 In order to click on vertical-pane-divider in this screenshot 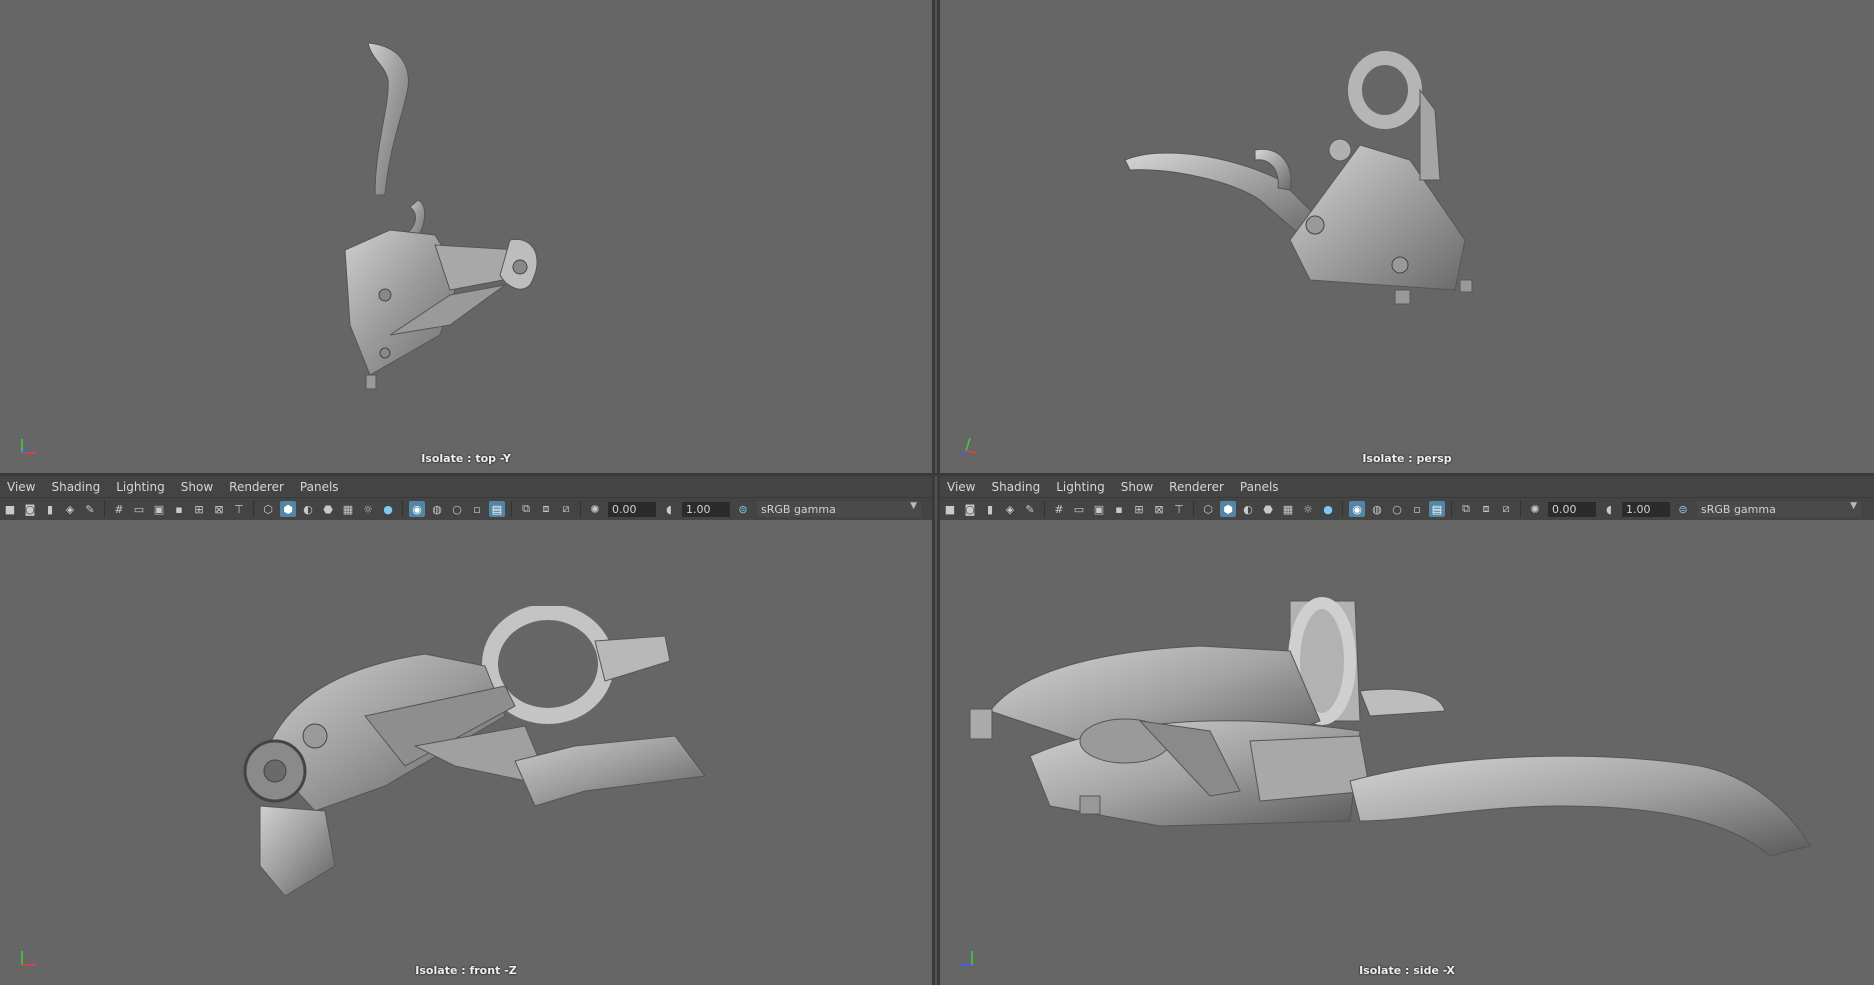, I will do `click(936, 492)`.